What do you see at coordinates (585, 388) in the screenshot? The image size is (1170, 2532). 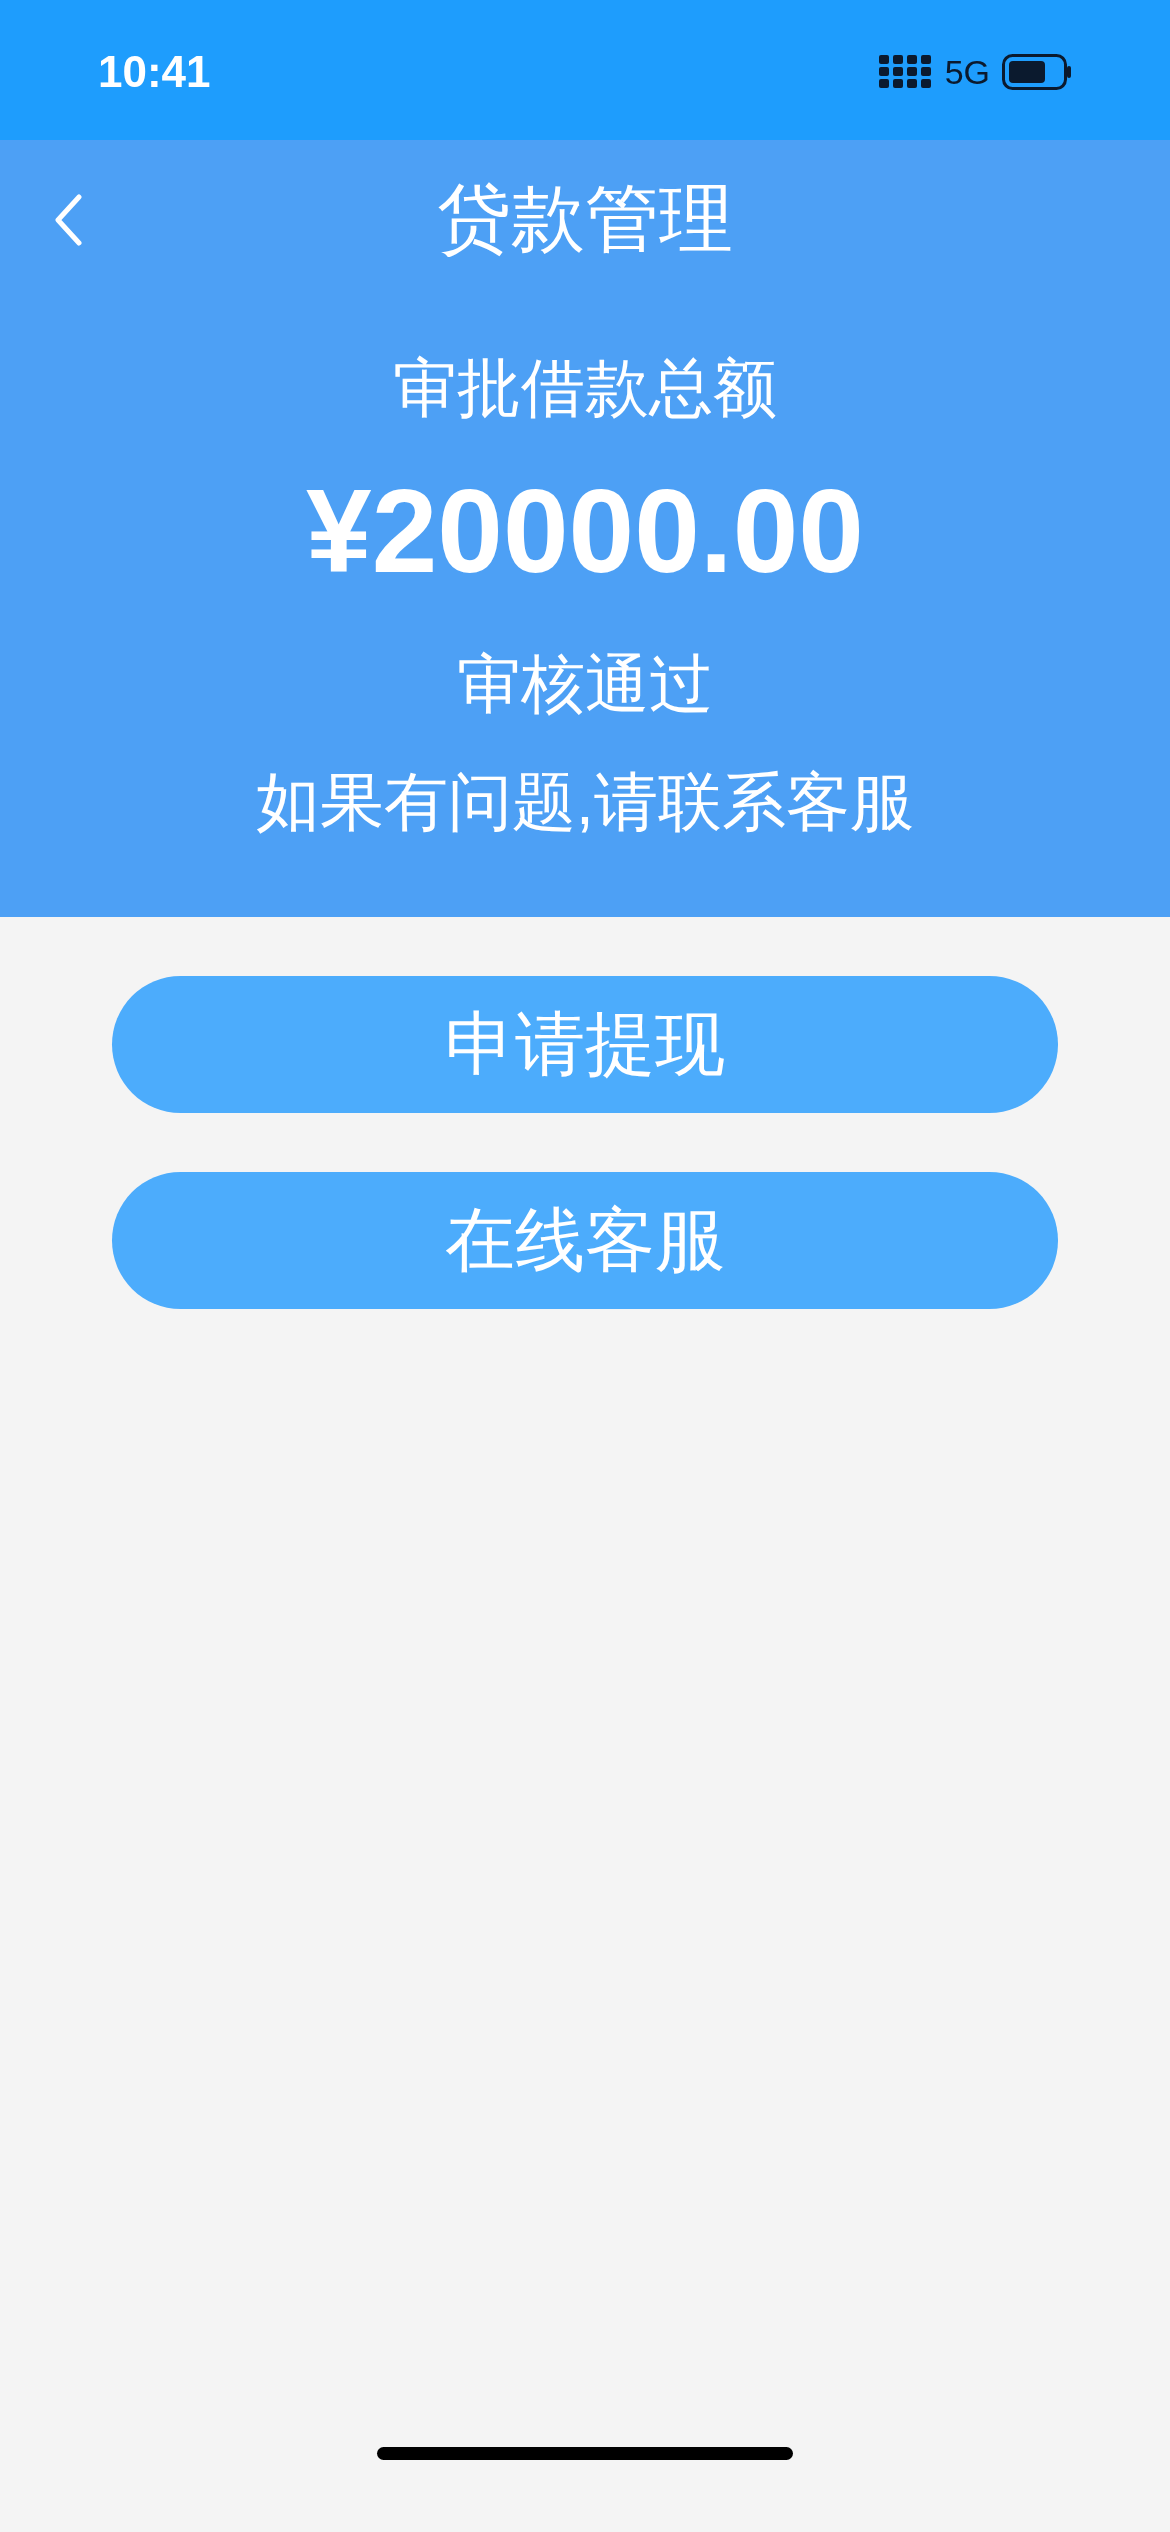 I see `amount-label: 审批借款总额` at bounding box center [585, 388].